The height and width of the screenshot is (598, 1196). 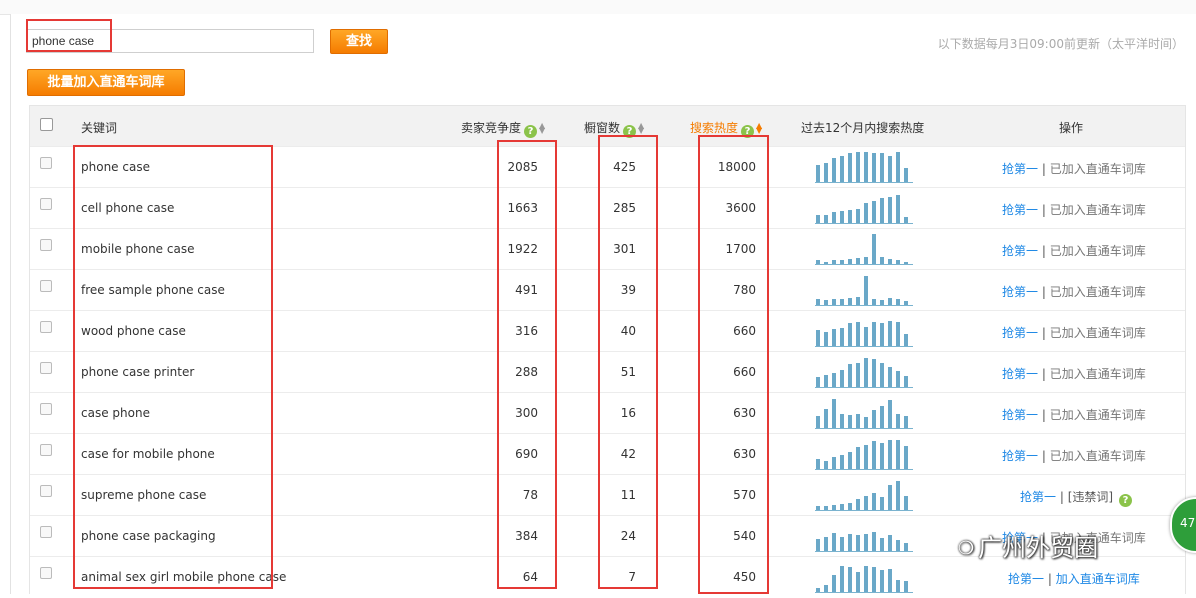 What do you see at coordinates (46, 124) in the screenshot?
I see `select-all-checkbox` at bounding box center [46, 124].